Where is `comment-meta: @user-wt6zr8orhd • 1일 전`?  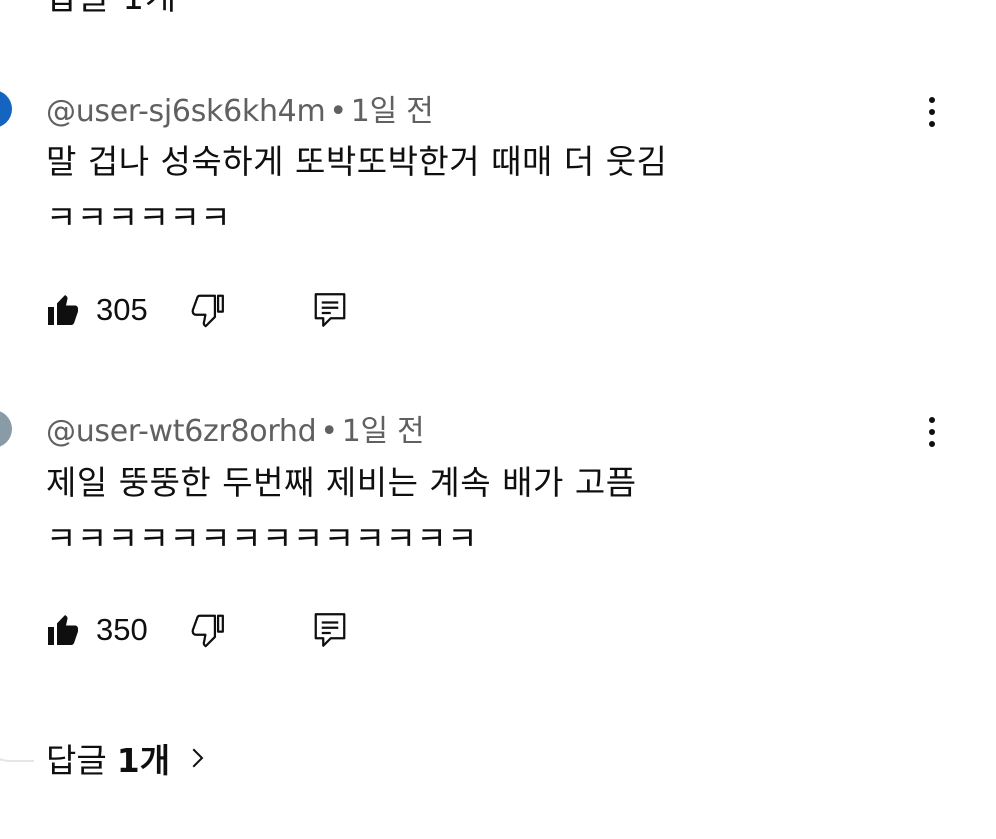
comment-meta: @user-wt6zr8orhd • 1일 전 is located at coordinates (235, 428).